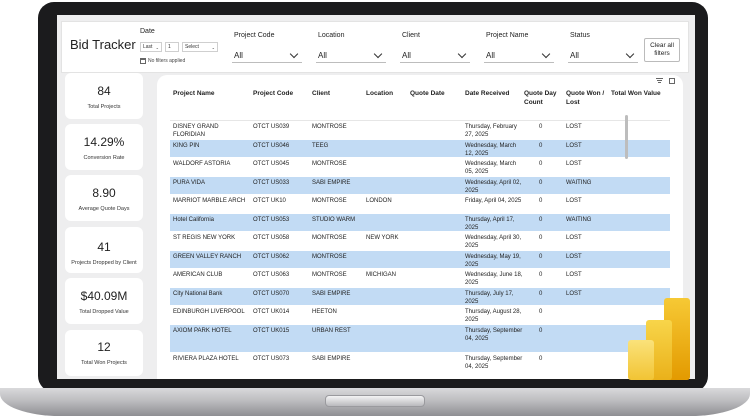 The image size is (750, 420). I want to click on date-filter-label: Date, so click(147, 31).